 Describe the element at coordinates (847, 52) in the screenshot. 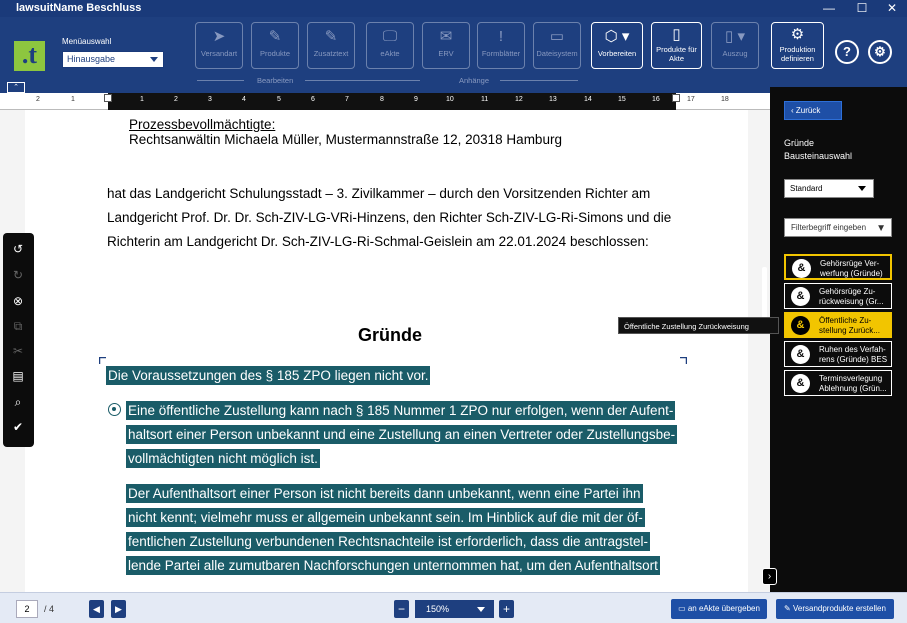

I see `help-button: ?` at that location.